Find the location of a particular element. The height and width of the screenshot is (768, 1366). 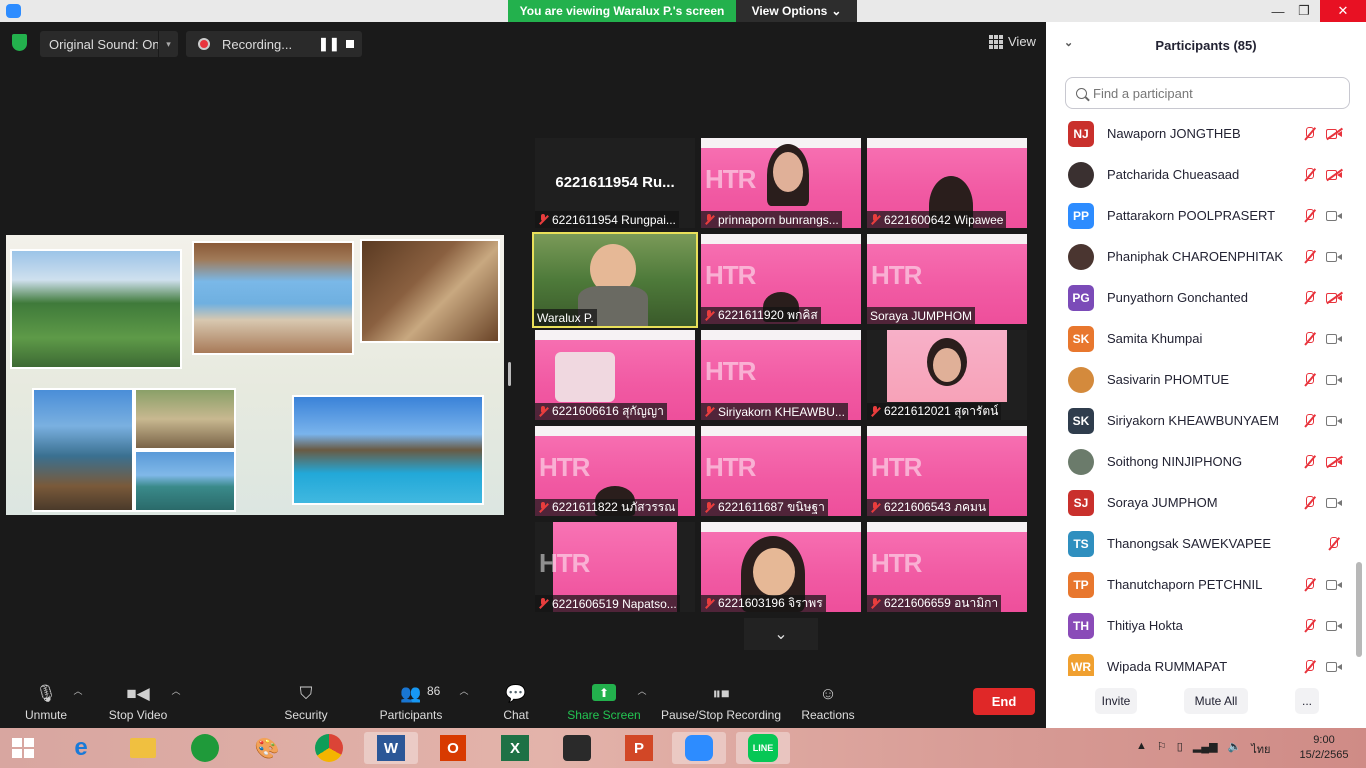

flag-icon: ⚐ is located at coordinates (1162, 749).